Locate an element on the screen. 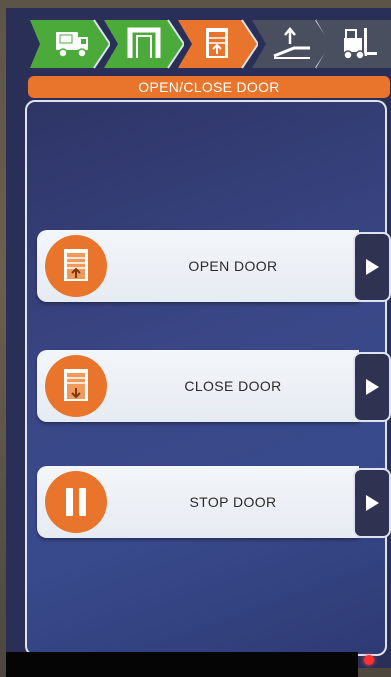 This screenshot has width=391, height=677. open-door-button: OPEN DOOR is located at coordinates (198, 266).